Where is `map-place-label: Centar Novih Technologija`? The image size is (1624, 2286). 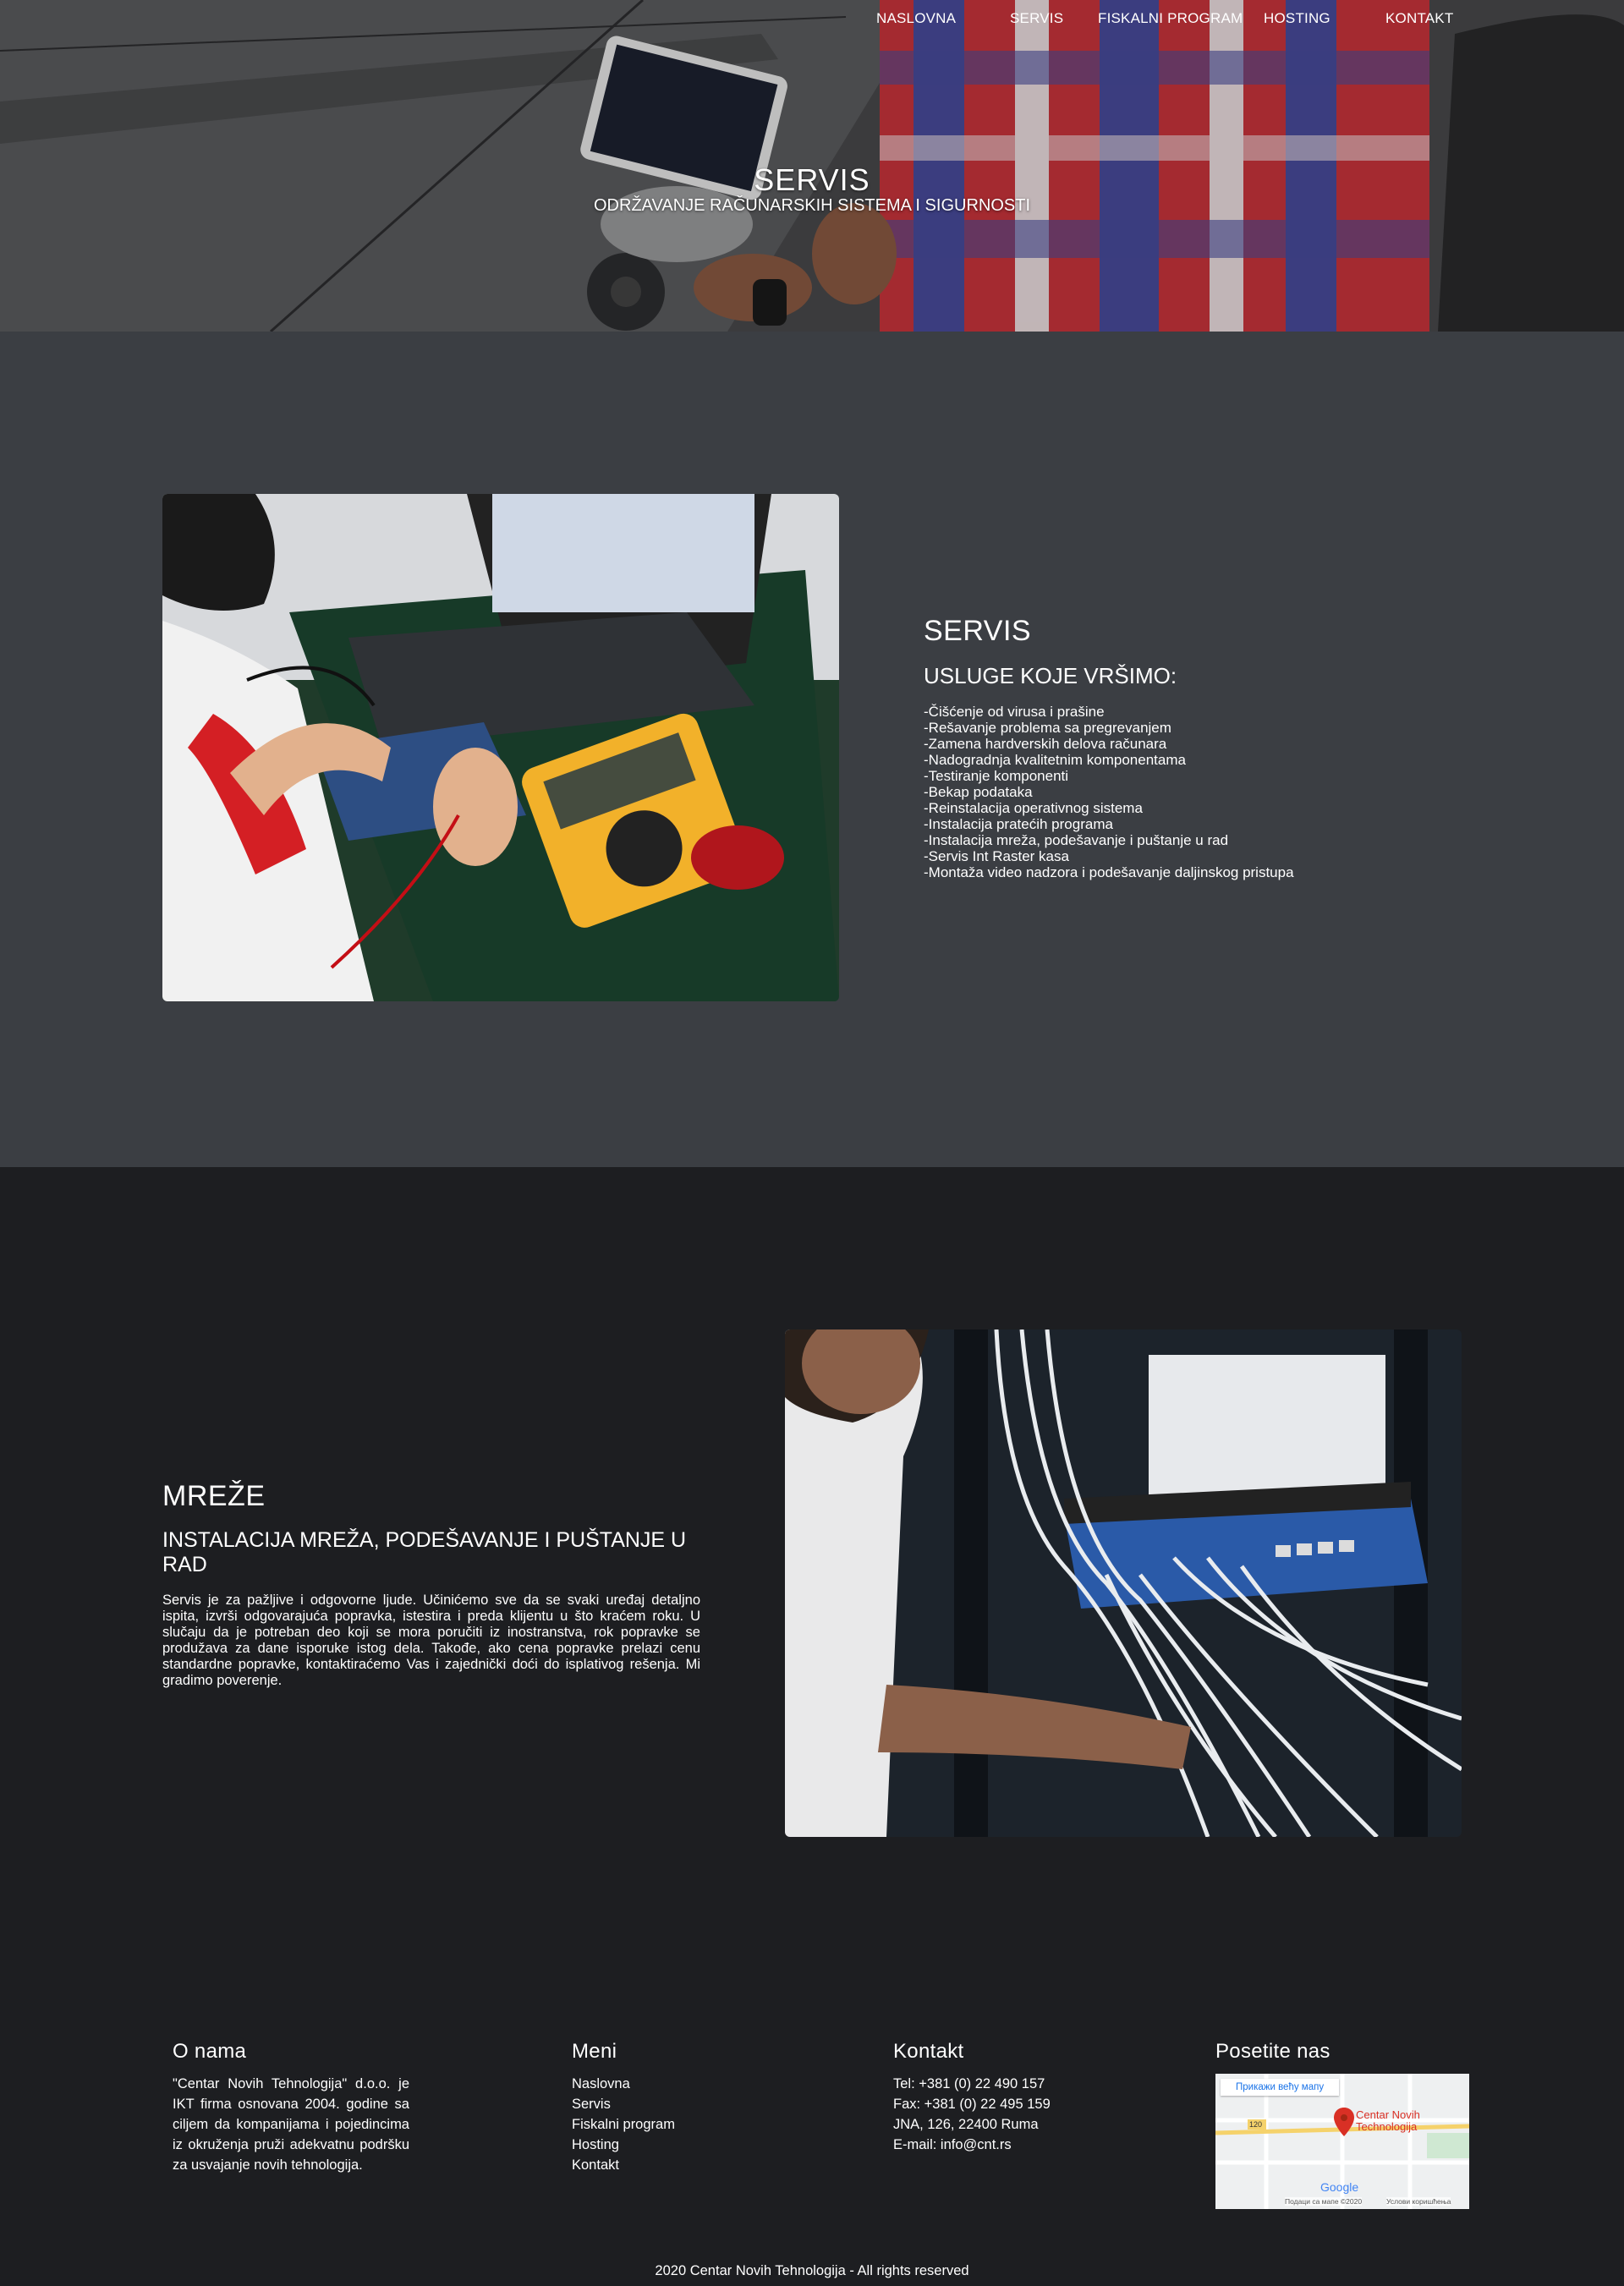
map-place-label: Centar Novih Technologija is located at coordinates (1388, 2120).